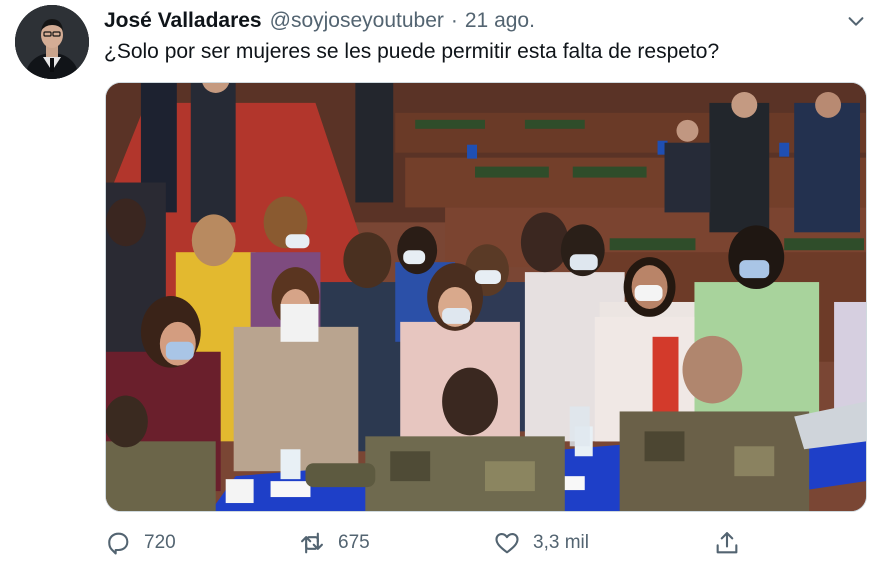 The height and width of the screenshot is (575, 894). I want to click on retweet-icon, so click(312, 543).